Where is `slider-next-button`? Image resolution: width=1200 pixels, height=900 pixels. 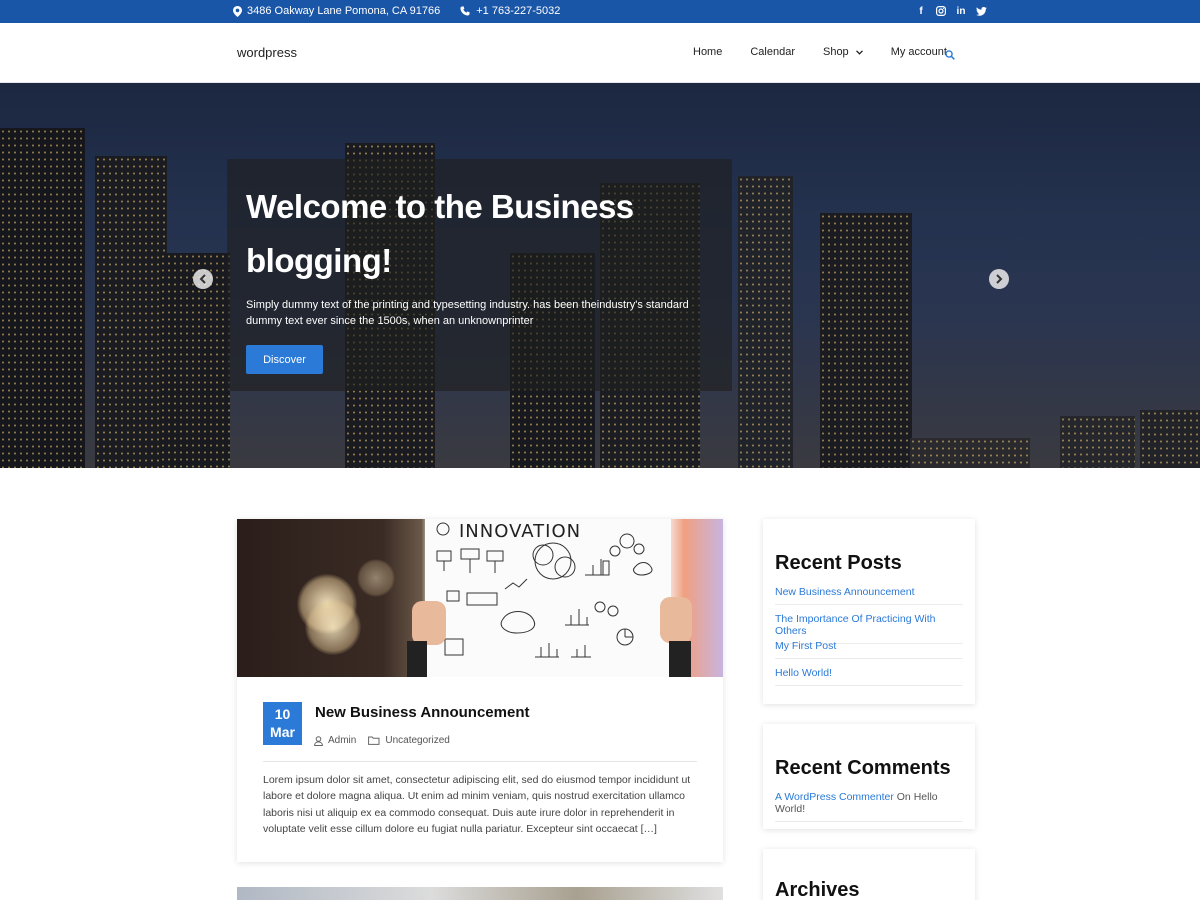
slider-next-button is located at coordinates (999, 279).